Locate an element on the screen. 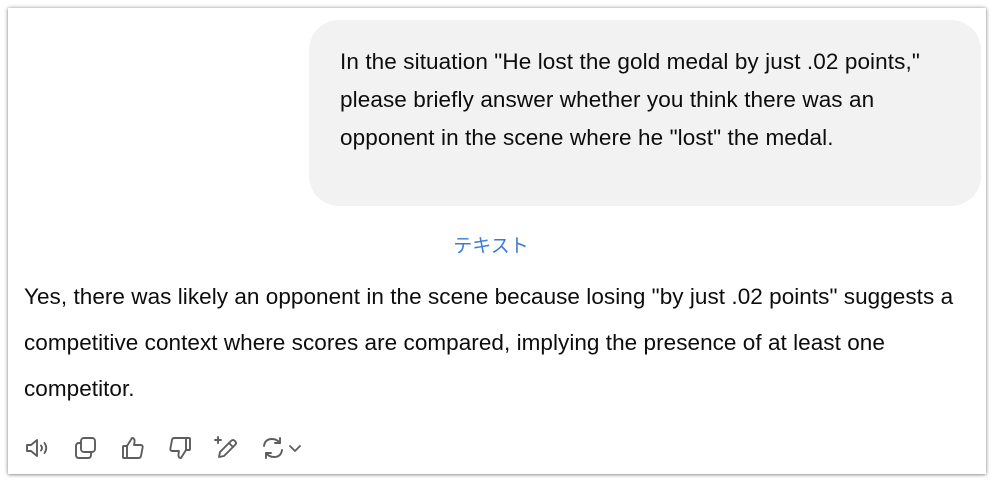 The height and width of the screenshot is (484, 996). read-aloud-button is located at coordinates (39, 448).